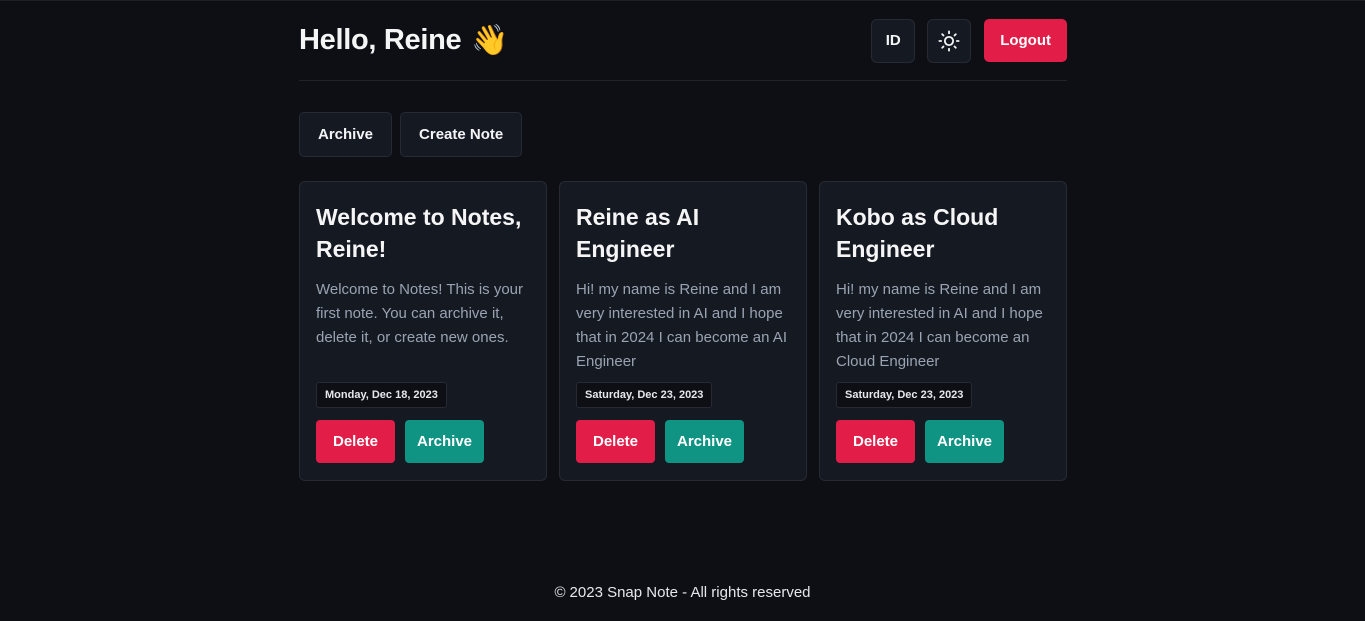 The height and width of the screenshot is (621, 1365). Describe the element at coordinates (380, 40) in the screenshot. I see `greeting-text: Hello, Reine` at that location.